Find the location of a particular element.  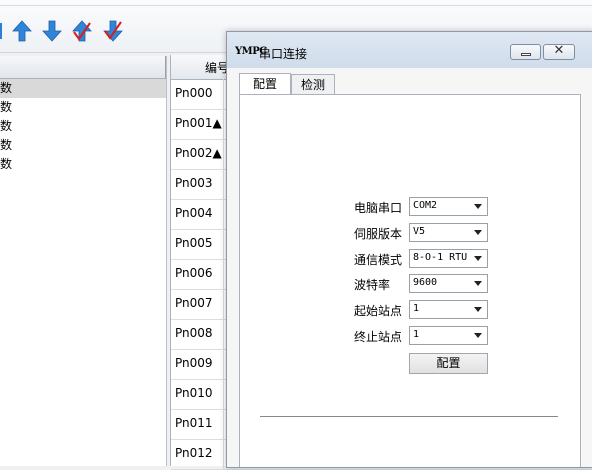

servo-version-select: V5 is located at coordinates (448, 232).